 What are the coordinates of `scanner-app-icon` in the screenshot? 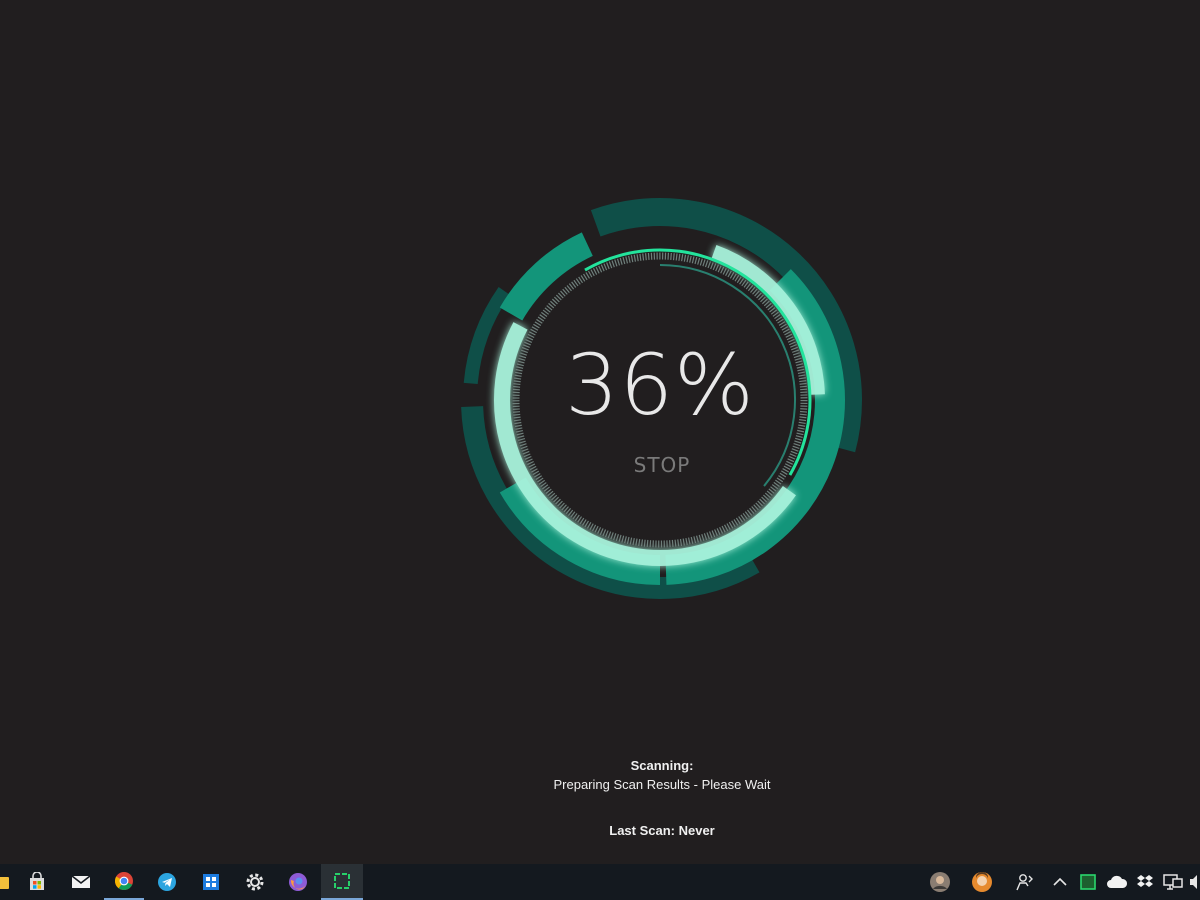 It's located at (342, 881).